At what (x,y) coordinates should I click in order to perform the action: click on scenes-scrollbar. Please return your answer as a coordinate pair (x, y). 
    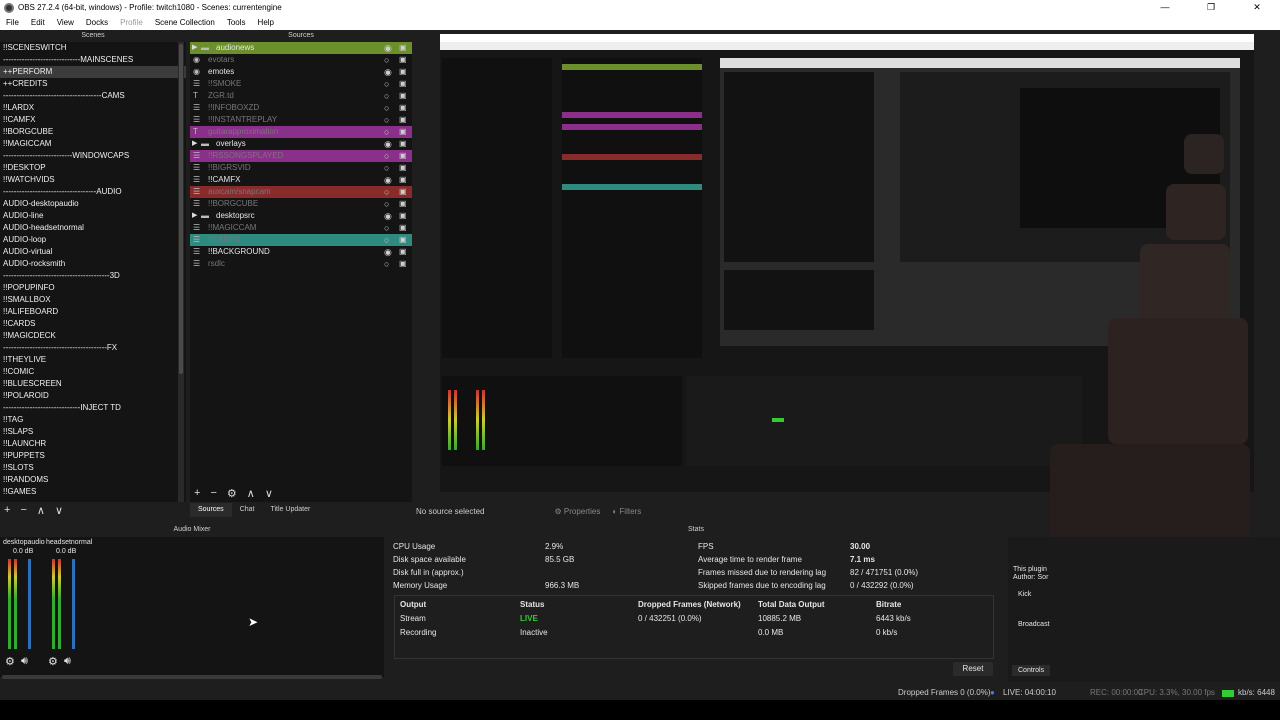
    Looking at the image, I should click on (181, 272).